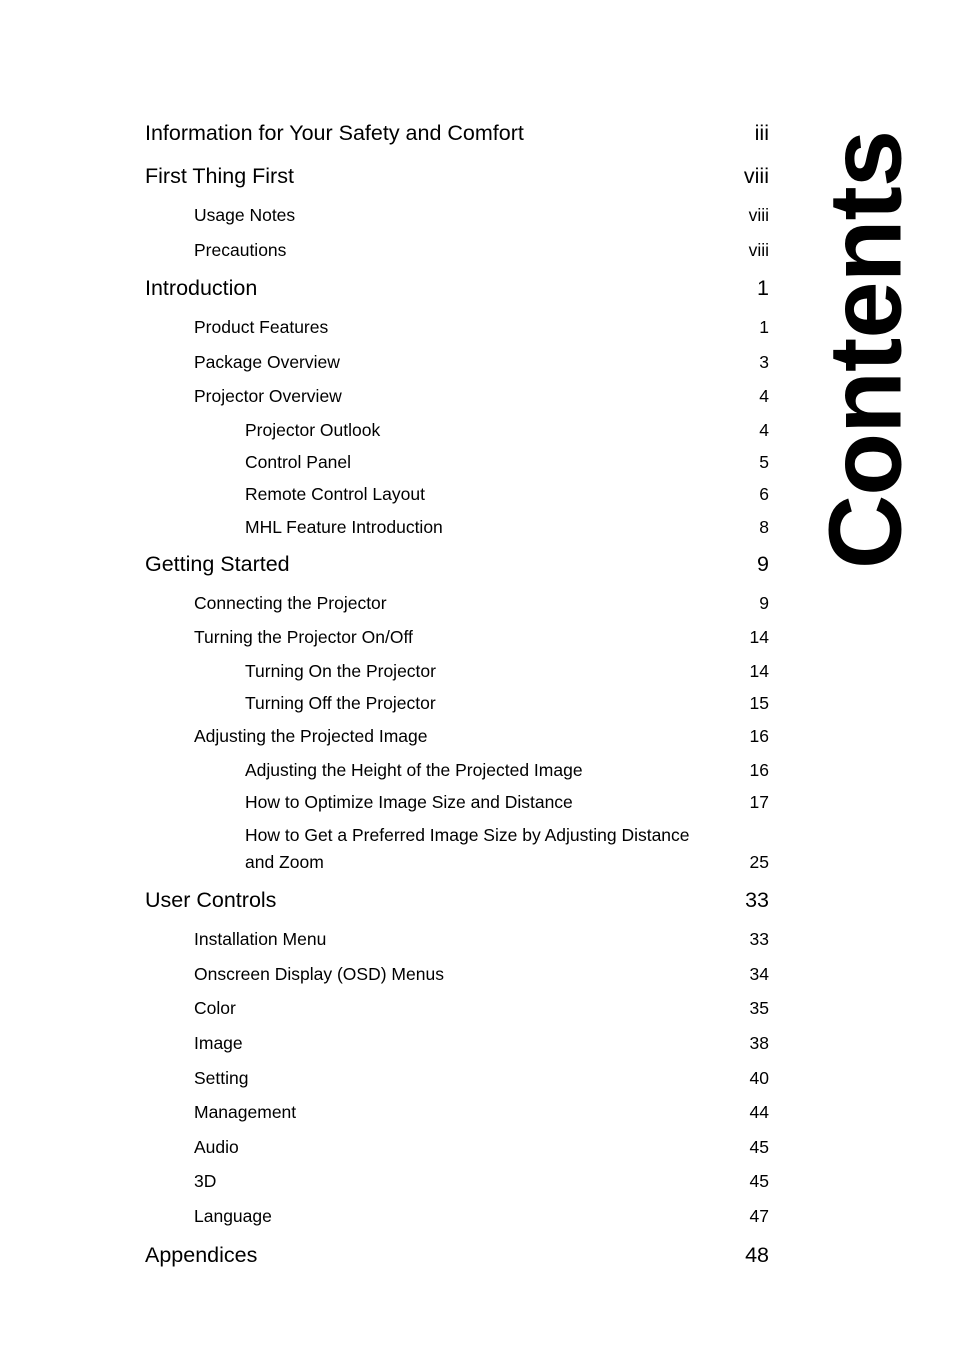  What do you see at coordinates (245, 1112) in the screenshot?
I see `toc-entry-label: Management` at bounding box center [245, 1112].